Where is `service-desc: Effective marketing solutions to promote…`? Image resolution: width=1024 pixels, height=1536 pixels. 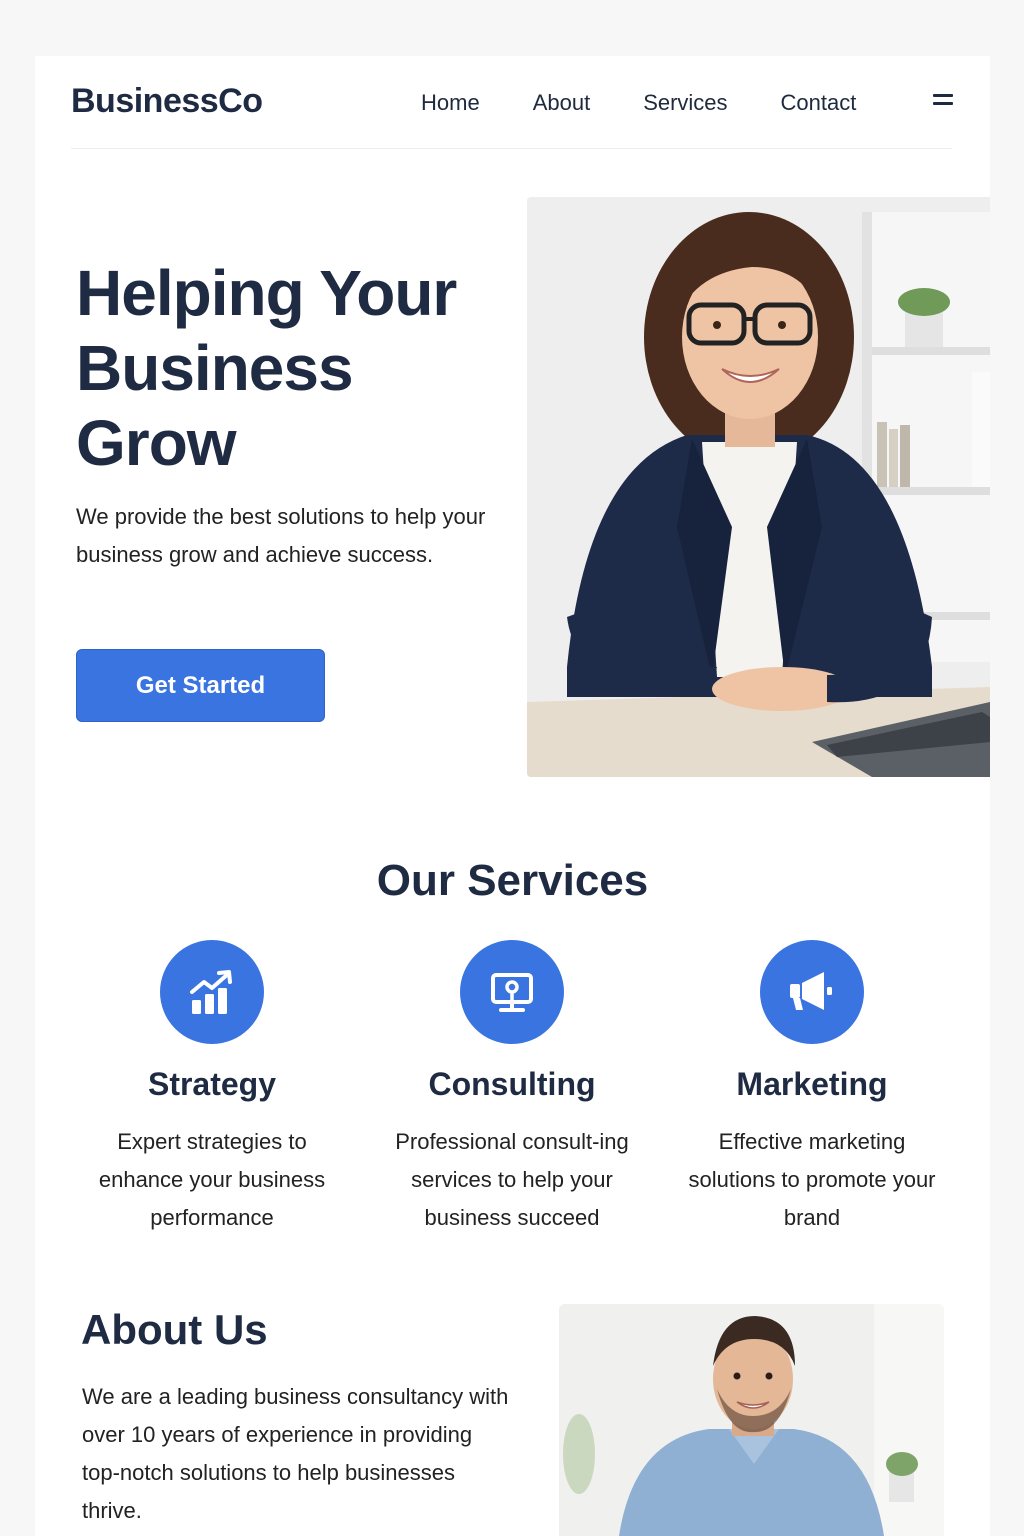
service-desc: Effective marketing solutions to promote… is located at coordinates (812, 1179).